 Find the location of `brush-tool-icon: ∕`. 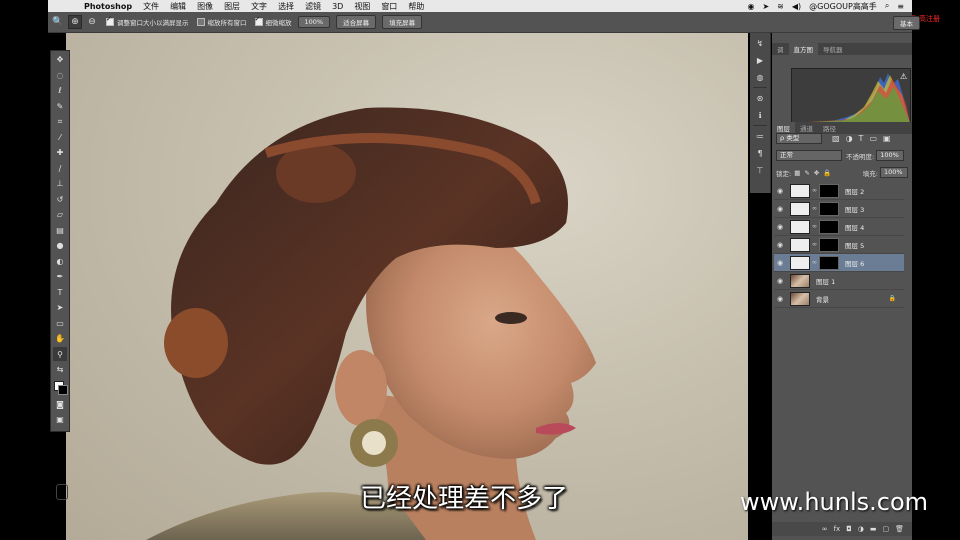

brush-tool-icon: ∕ is located at coordinates (60, 168).